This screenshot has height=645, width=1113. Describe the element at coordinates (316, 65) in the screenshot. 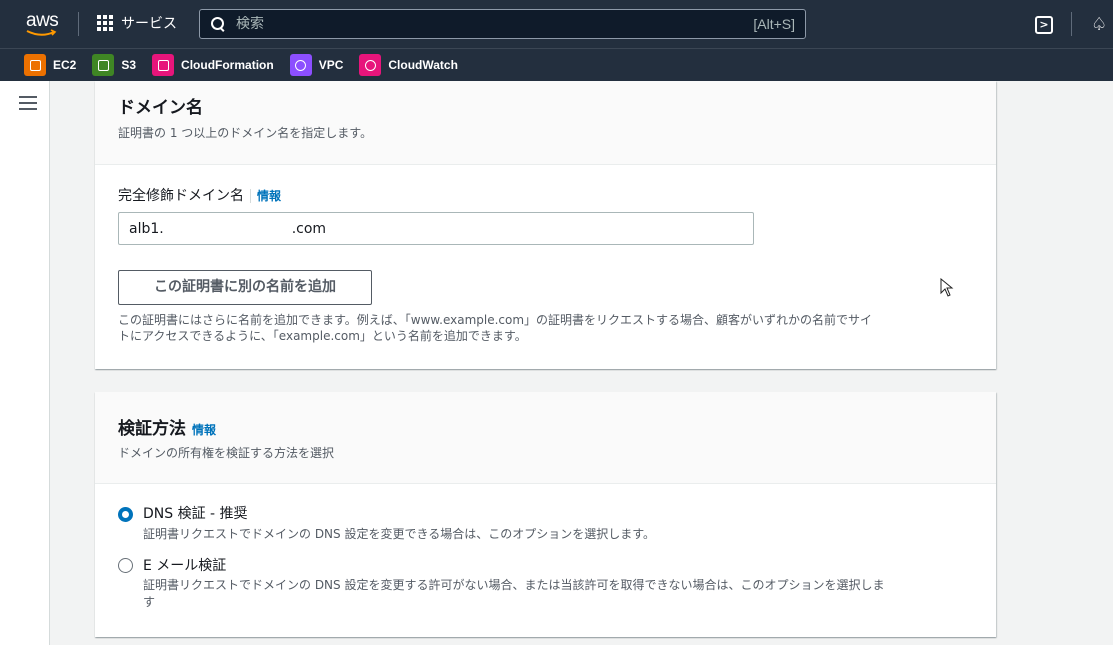

I see `favorite-vpc: VPC` at that location.